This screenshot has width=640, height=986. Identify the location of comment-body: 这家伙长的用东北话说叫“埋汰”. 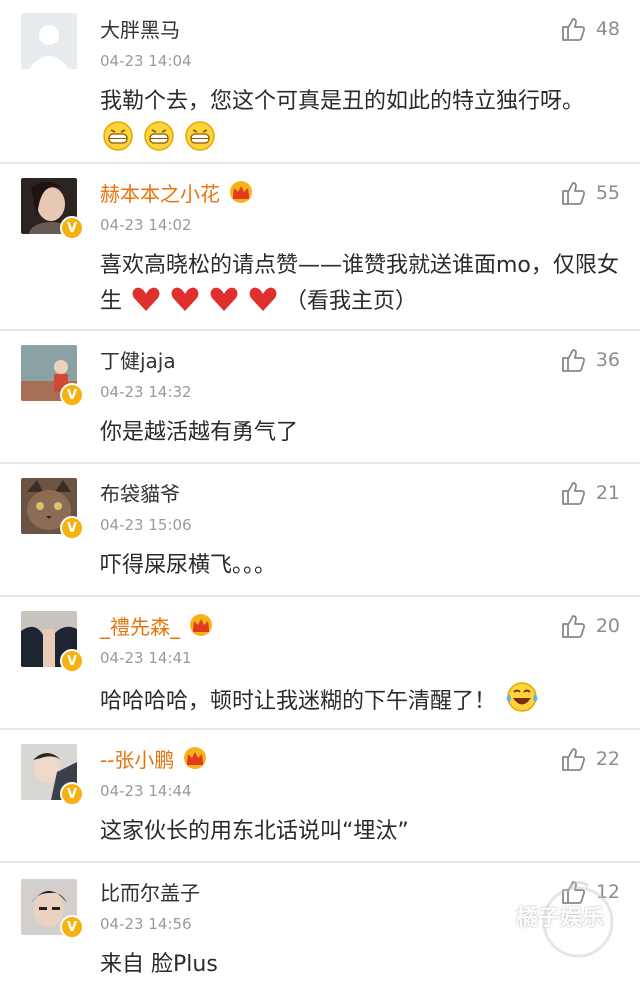
(254, 831).